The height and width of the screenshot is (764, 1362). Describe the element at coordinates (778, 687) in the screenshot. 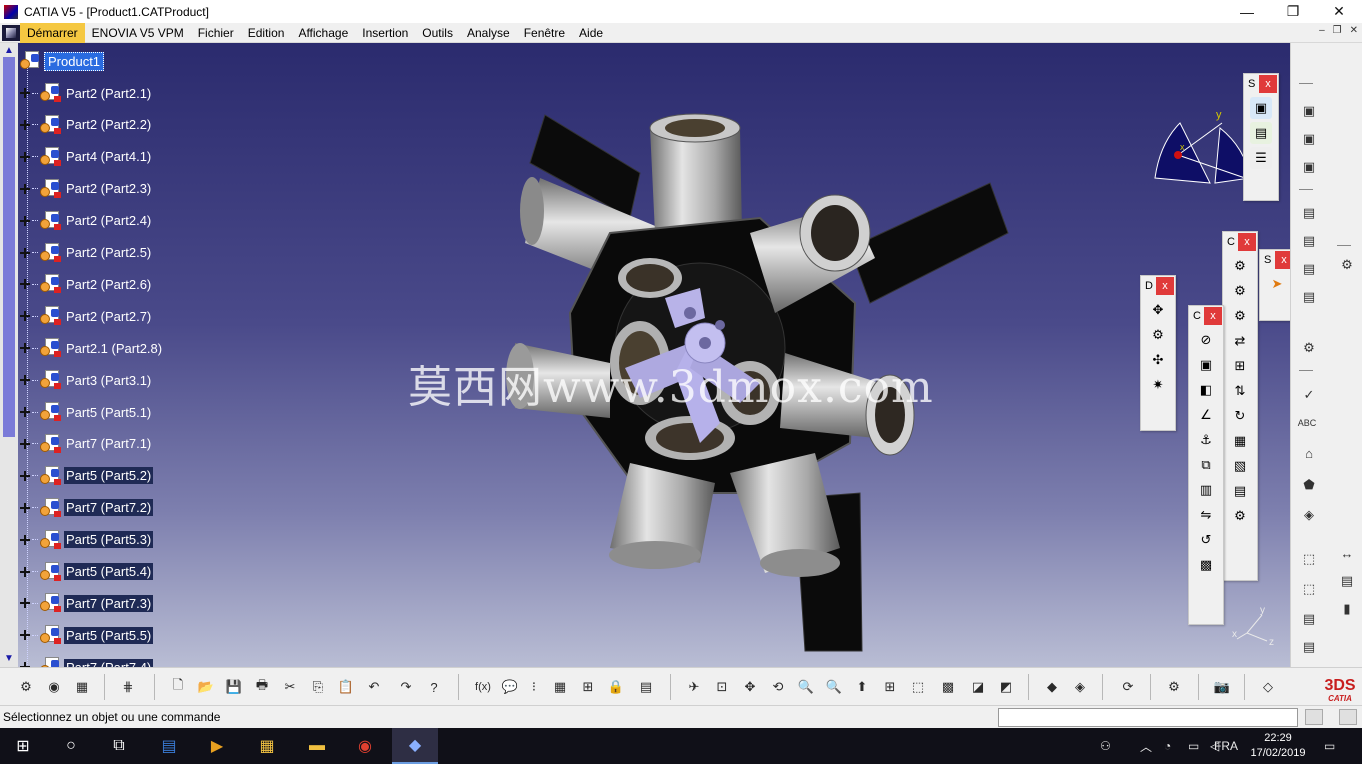

I see `rotate-icon: ⟲` at that location.